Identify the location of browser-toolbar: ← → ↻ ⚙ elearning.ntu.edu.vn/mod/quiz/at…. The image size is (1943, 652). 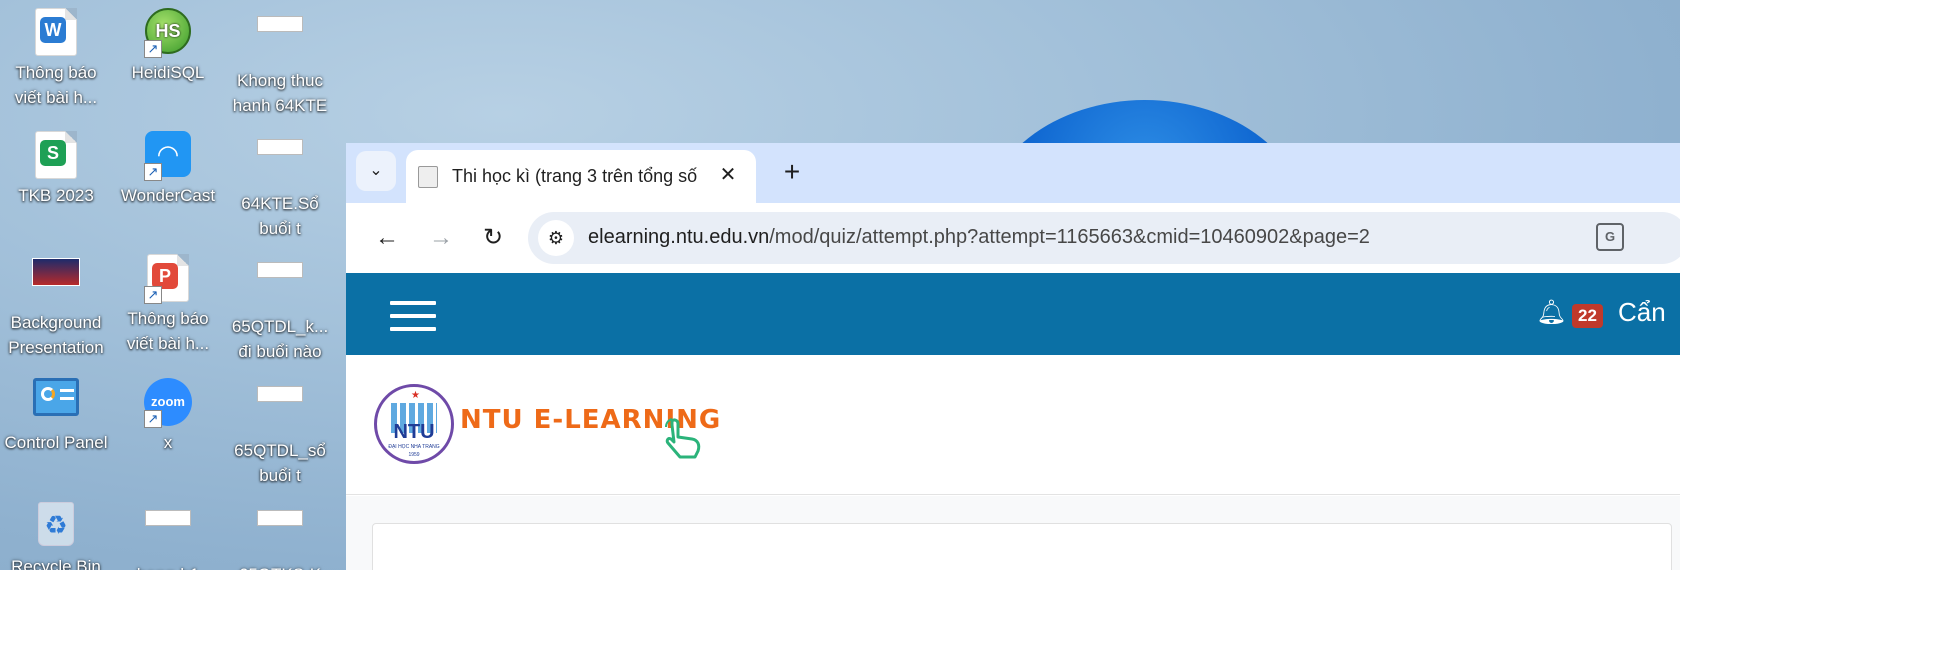
(1013, 238).